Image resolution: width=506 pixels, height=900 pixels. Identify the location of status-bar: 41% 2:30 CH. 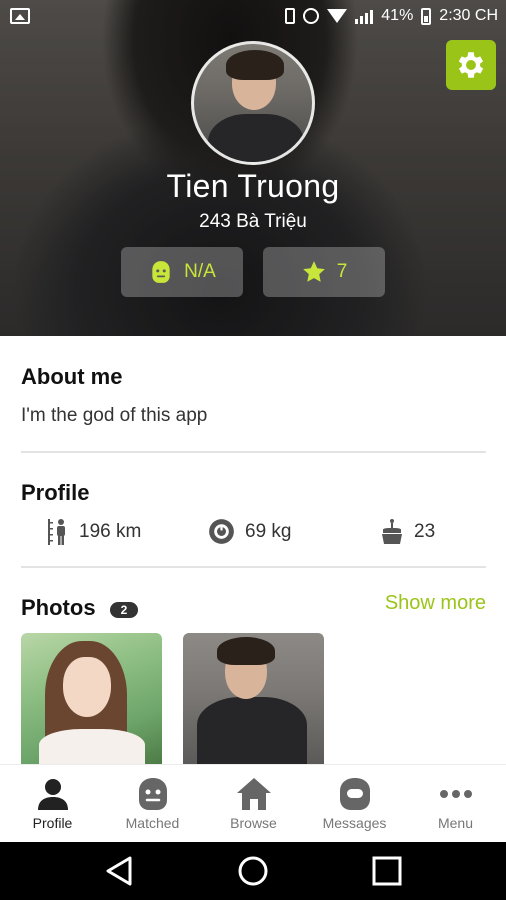
(253, 17).